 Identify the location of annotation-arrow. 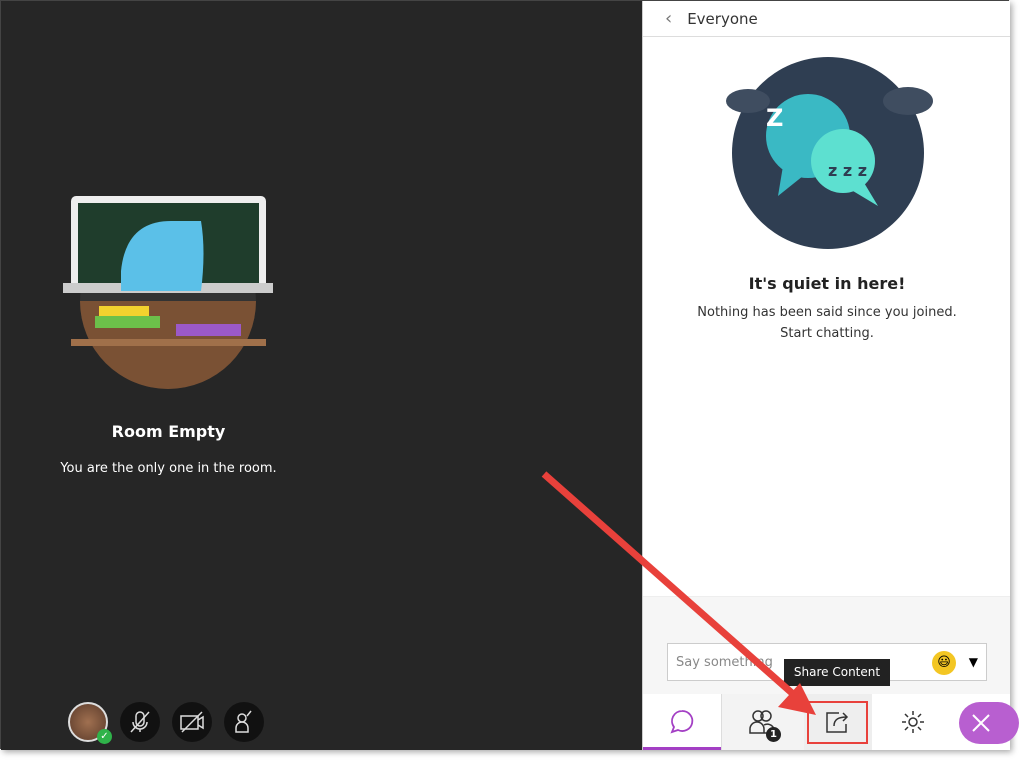
(678, 593).